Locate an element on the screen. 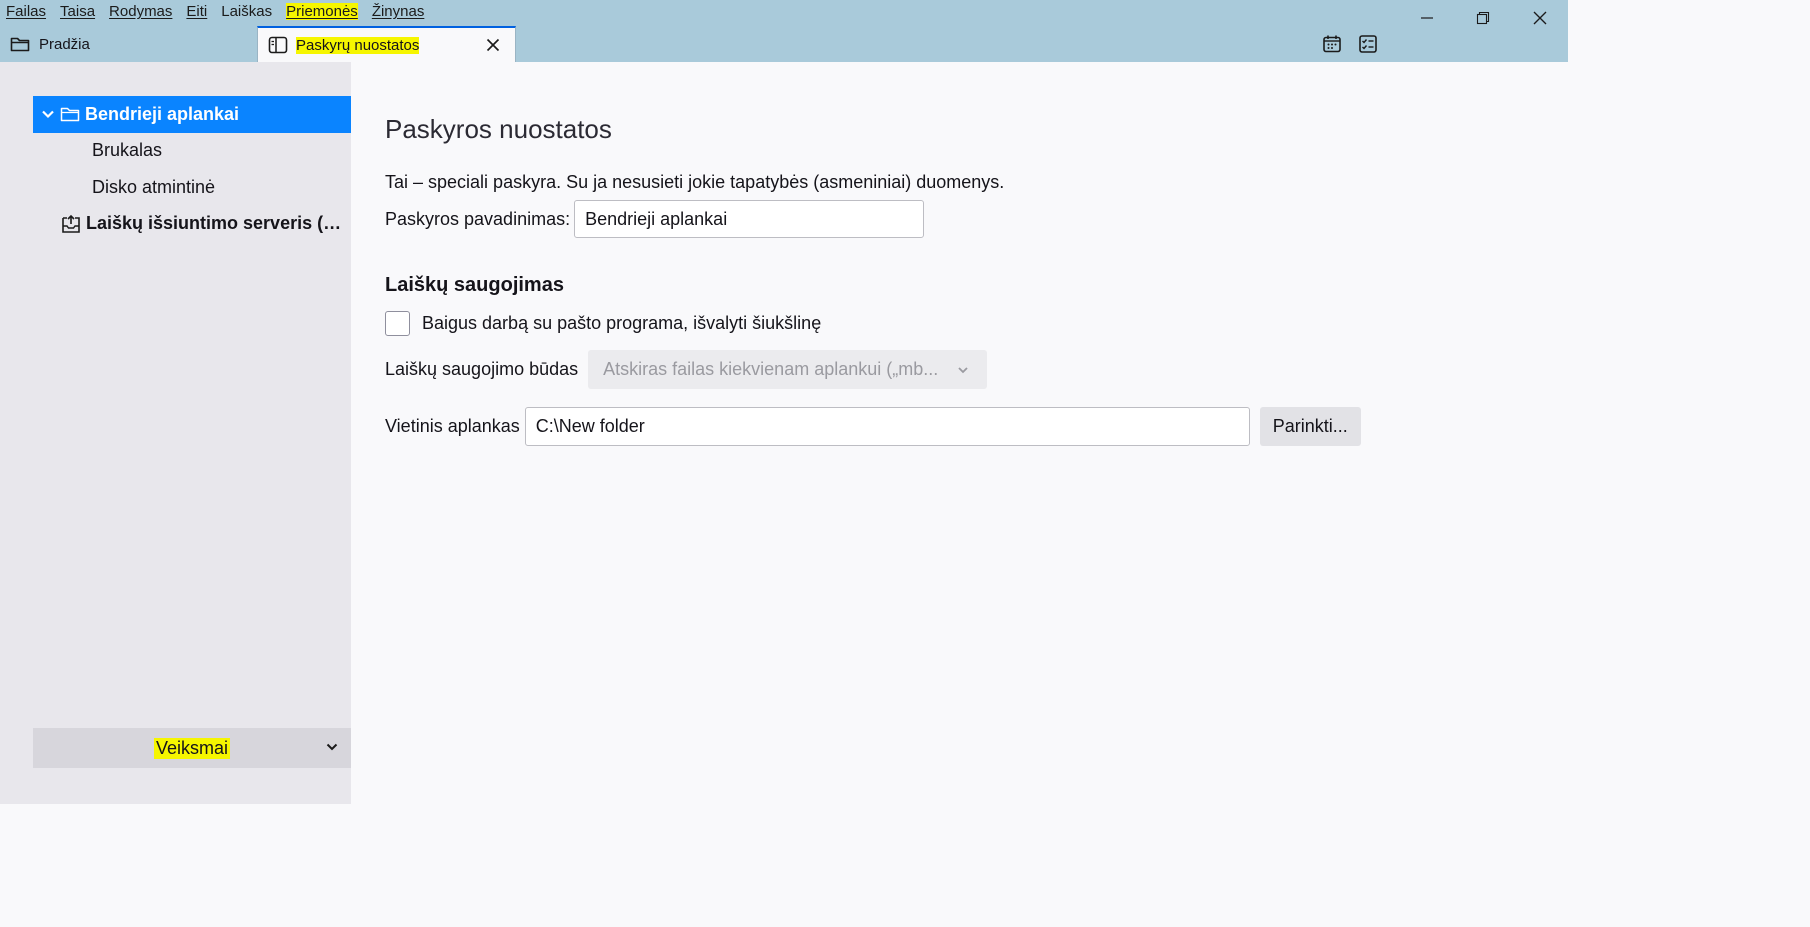 The image size is (1810, 927). menu-go: Eiti is located at coordinates (196, 12).